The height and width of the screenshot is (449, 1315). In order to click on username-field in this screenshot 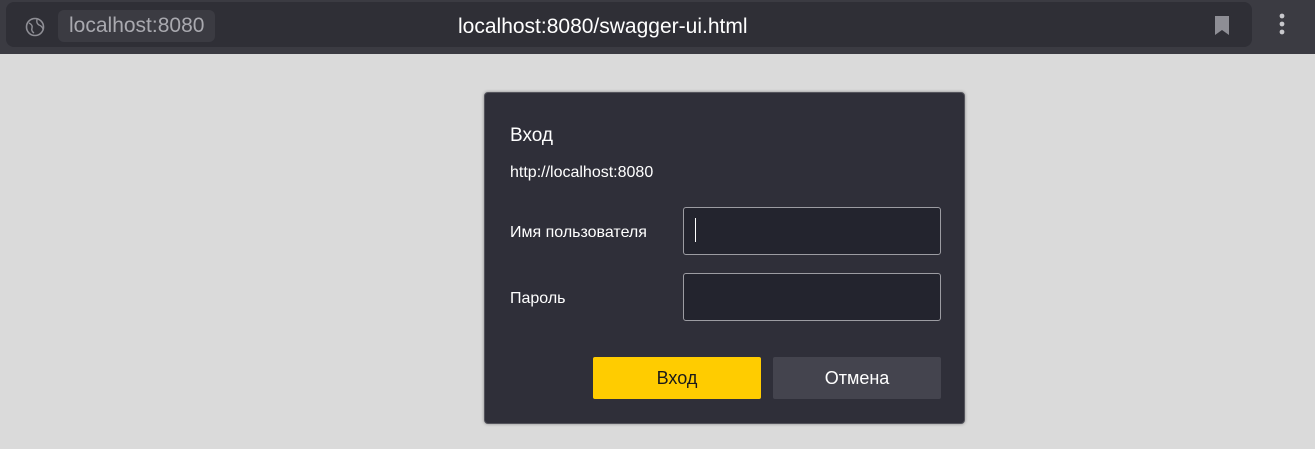, I will do `click(812, 231)`.